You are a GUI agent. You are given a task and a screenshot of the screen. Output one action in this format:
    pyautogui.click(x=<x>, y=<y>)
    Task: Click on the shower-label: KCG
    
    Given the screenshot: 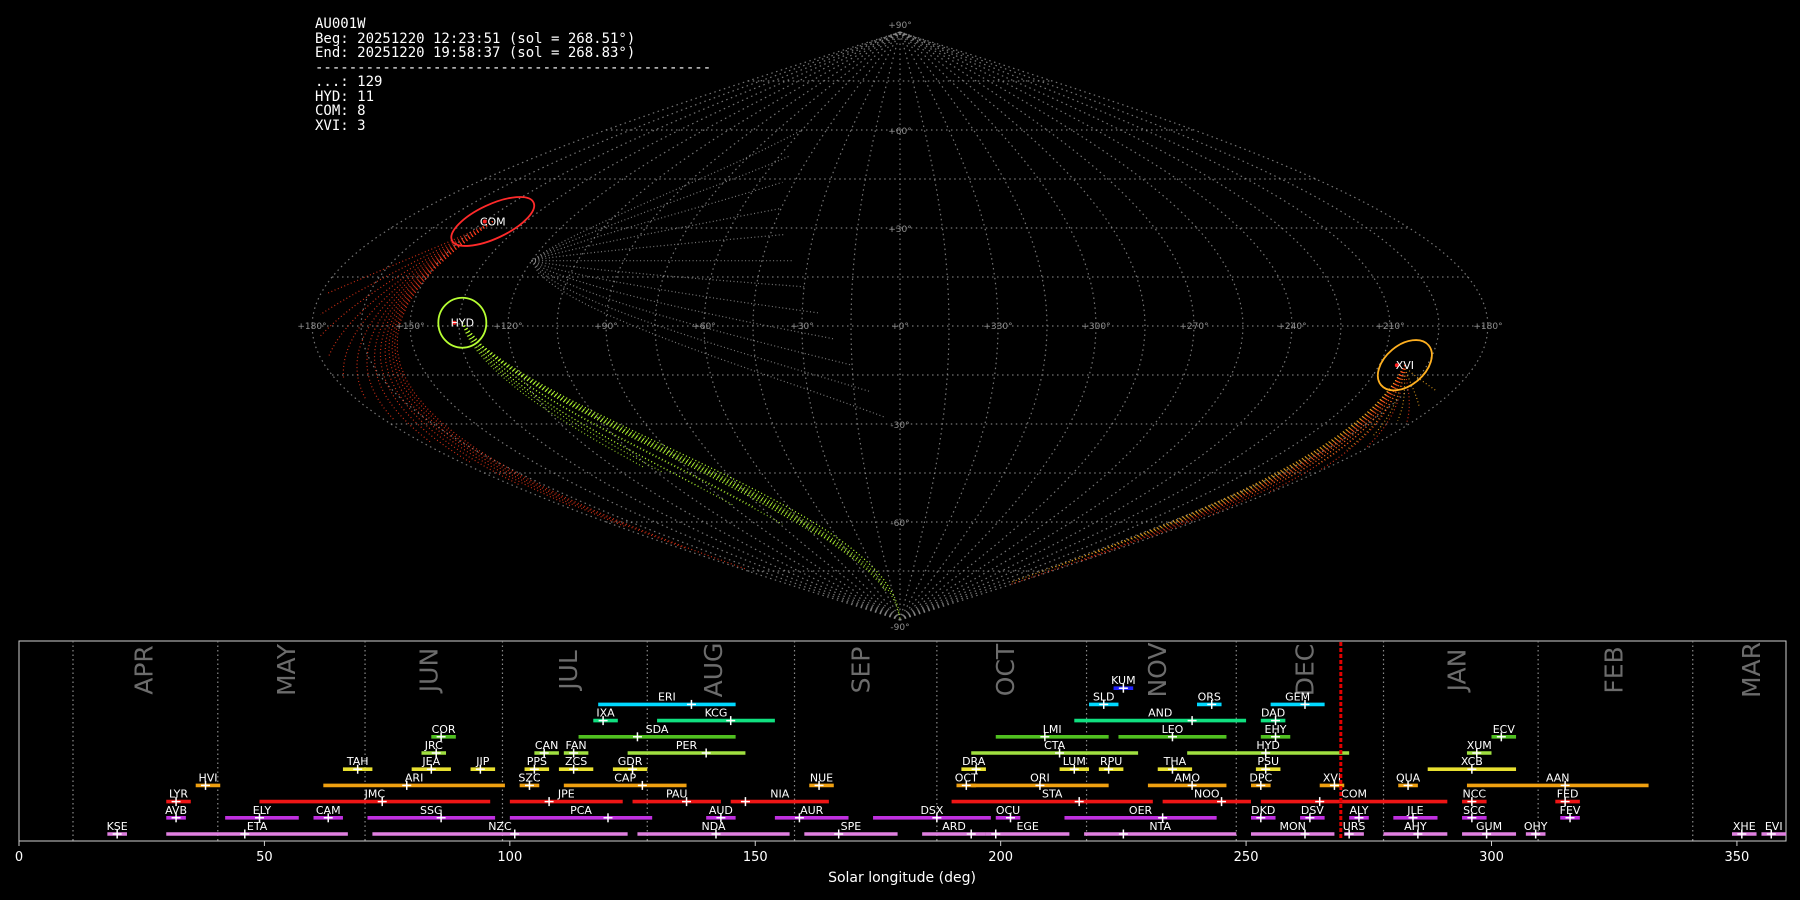 What is the action you would take?
    pyautogui.click(x=716, y=713)
    